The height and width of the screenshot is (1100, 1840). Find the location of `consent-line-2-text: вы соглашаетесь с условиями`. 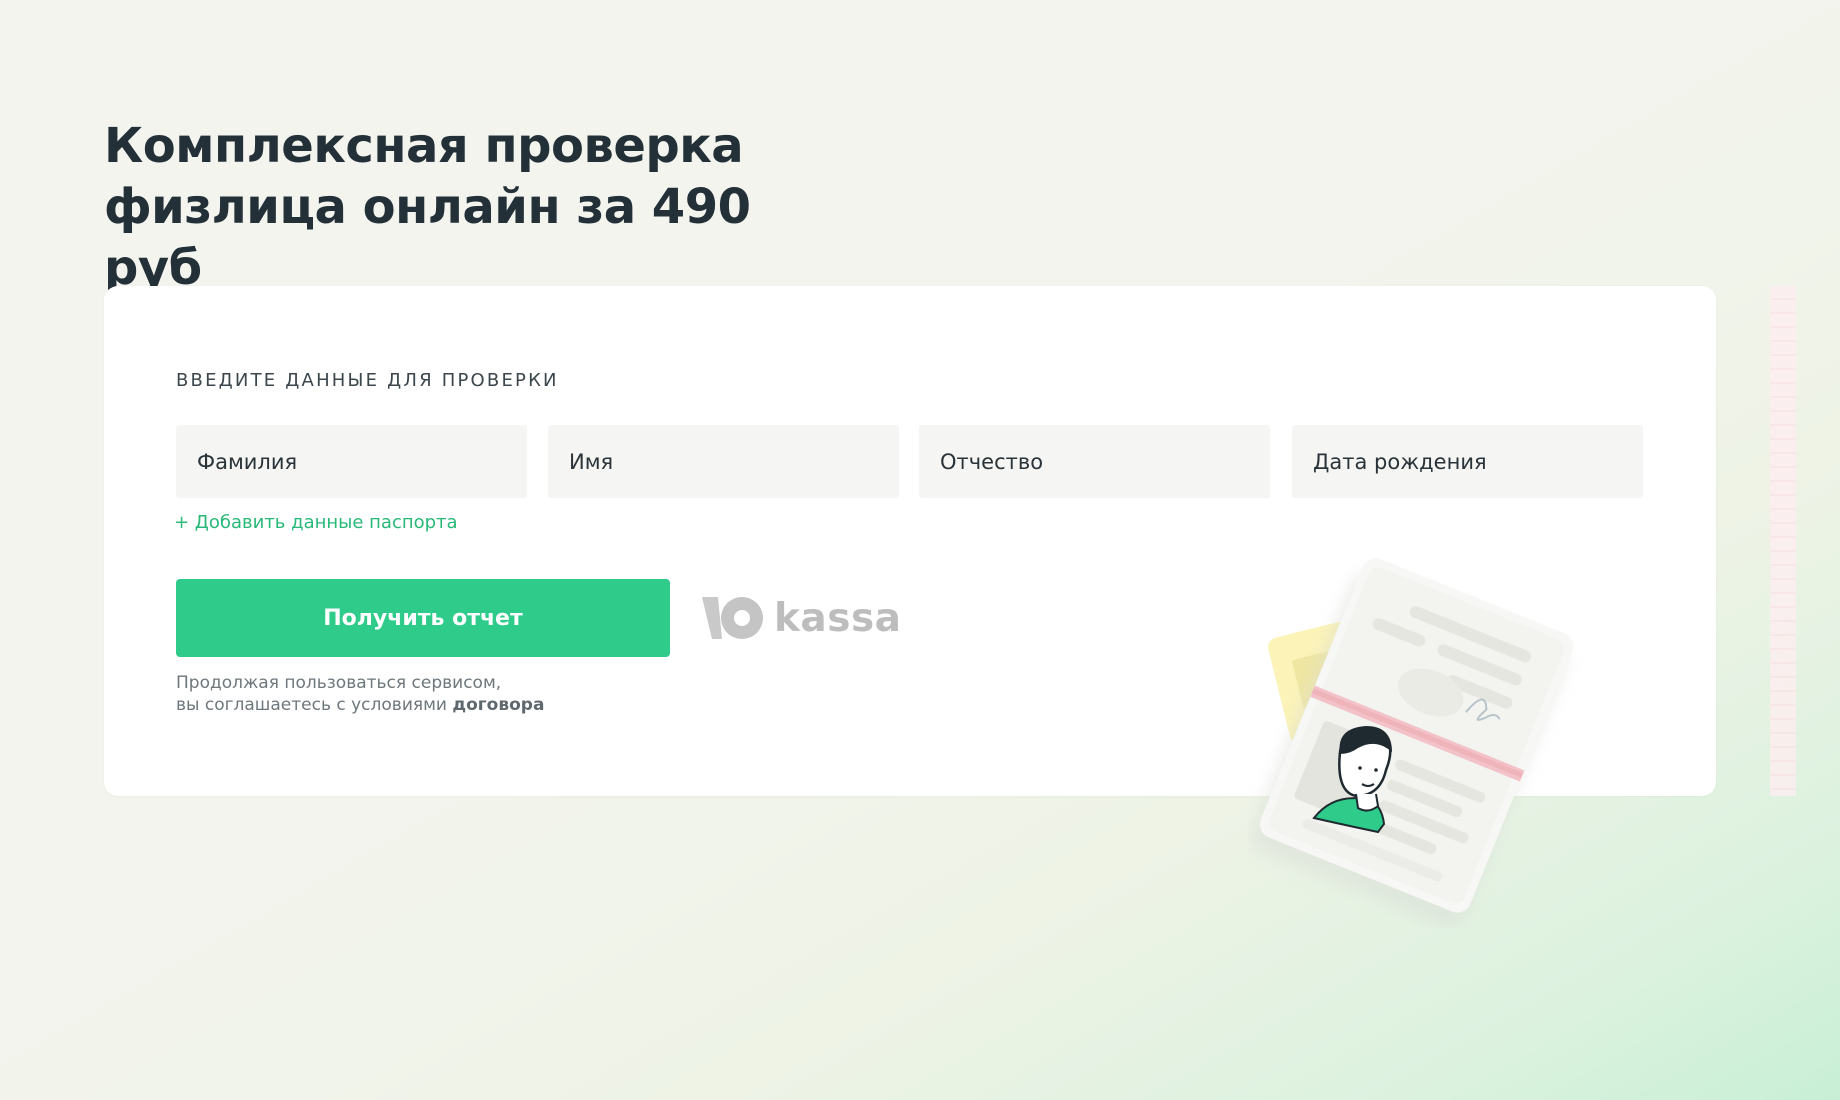

consent-line-2-text: вы соглашаетесь с условиями is located at coordinates (311, 705).